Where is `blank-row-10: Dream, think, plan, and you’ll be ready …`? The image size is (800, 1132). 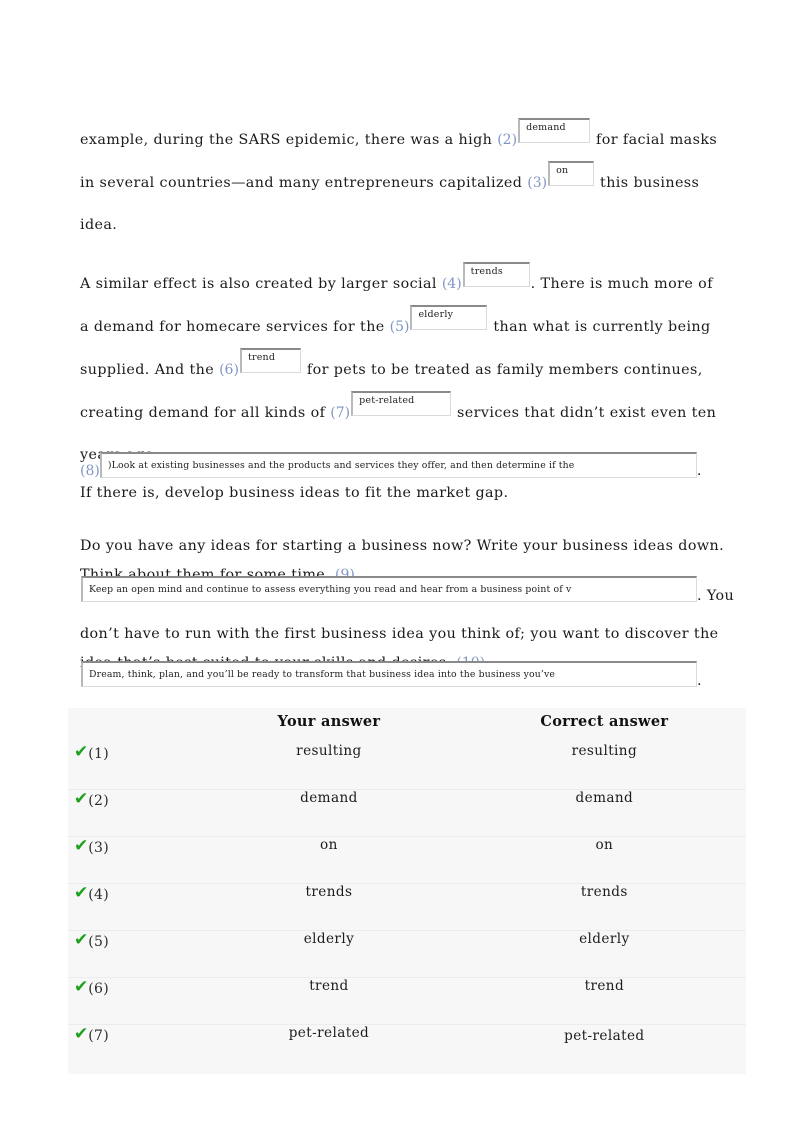 blank-row-10: Dream, think, plan, and you’ll be ready … is located at coordinates (431, 675).